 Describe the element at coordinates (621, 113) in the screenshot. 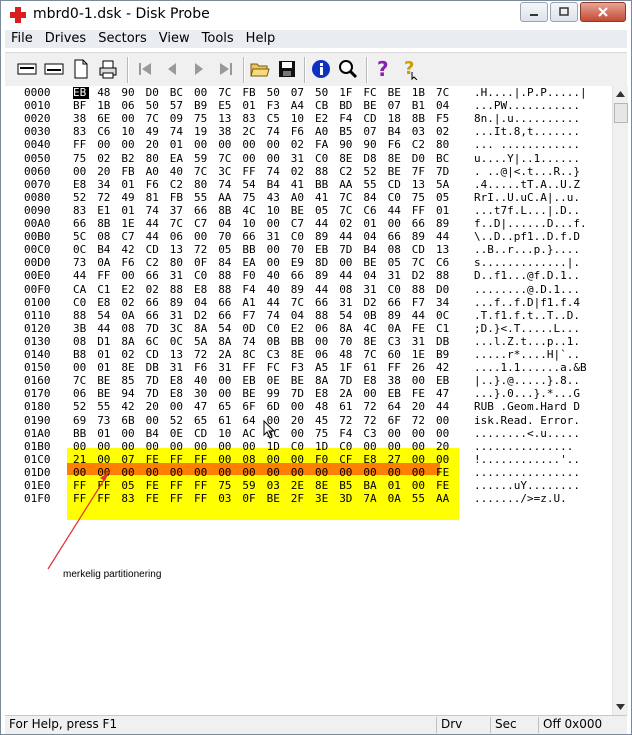

I see `scroll-thumb` at that location.